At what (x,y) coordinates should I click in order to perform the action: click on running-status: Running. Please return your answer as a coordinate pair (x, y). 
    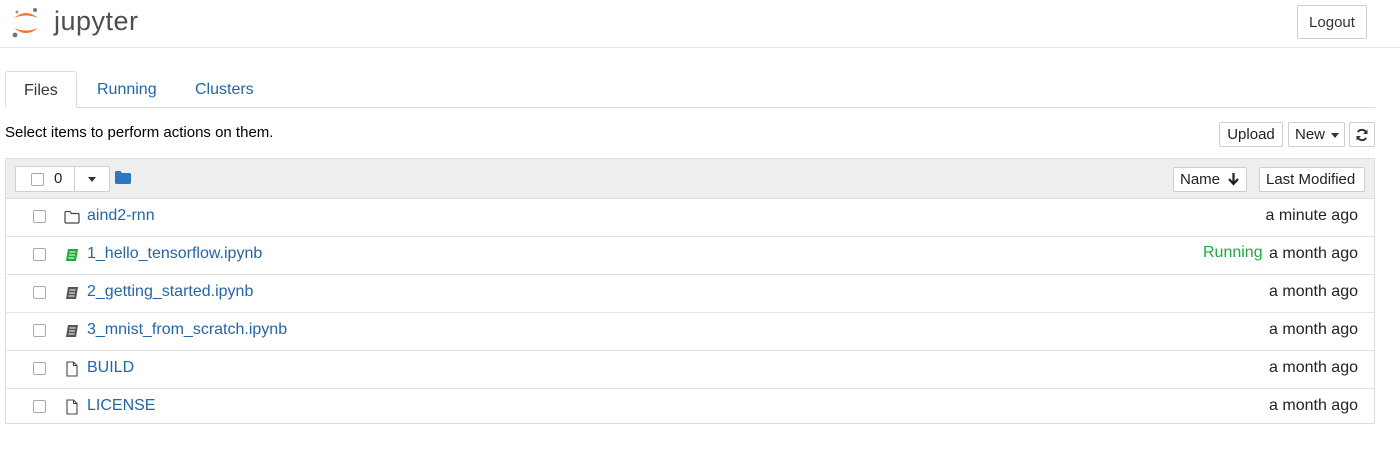
    Looking at the image, I should click on (1233, 252).